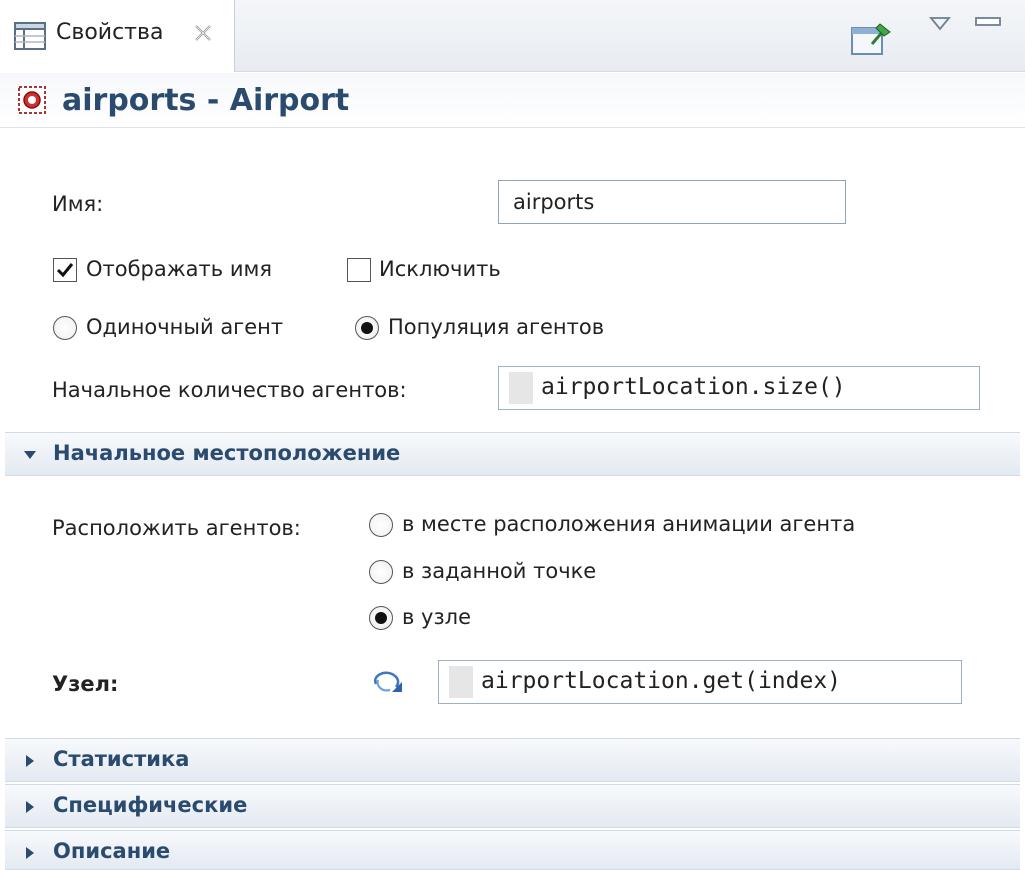 The image size is (1025, 870). What do you see at coordinates (359, 270) in the screenshot?
I see `exclude-checkbox` at bounding box center [359, 270].